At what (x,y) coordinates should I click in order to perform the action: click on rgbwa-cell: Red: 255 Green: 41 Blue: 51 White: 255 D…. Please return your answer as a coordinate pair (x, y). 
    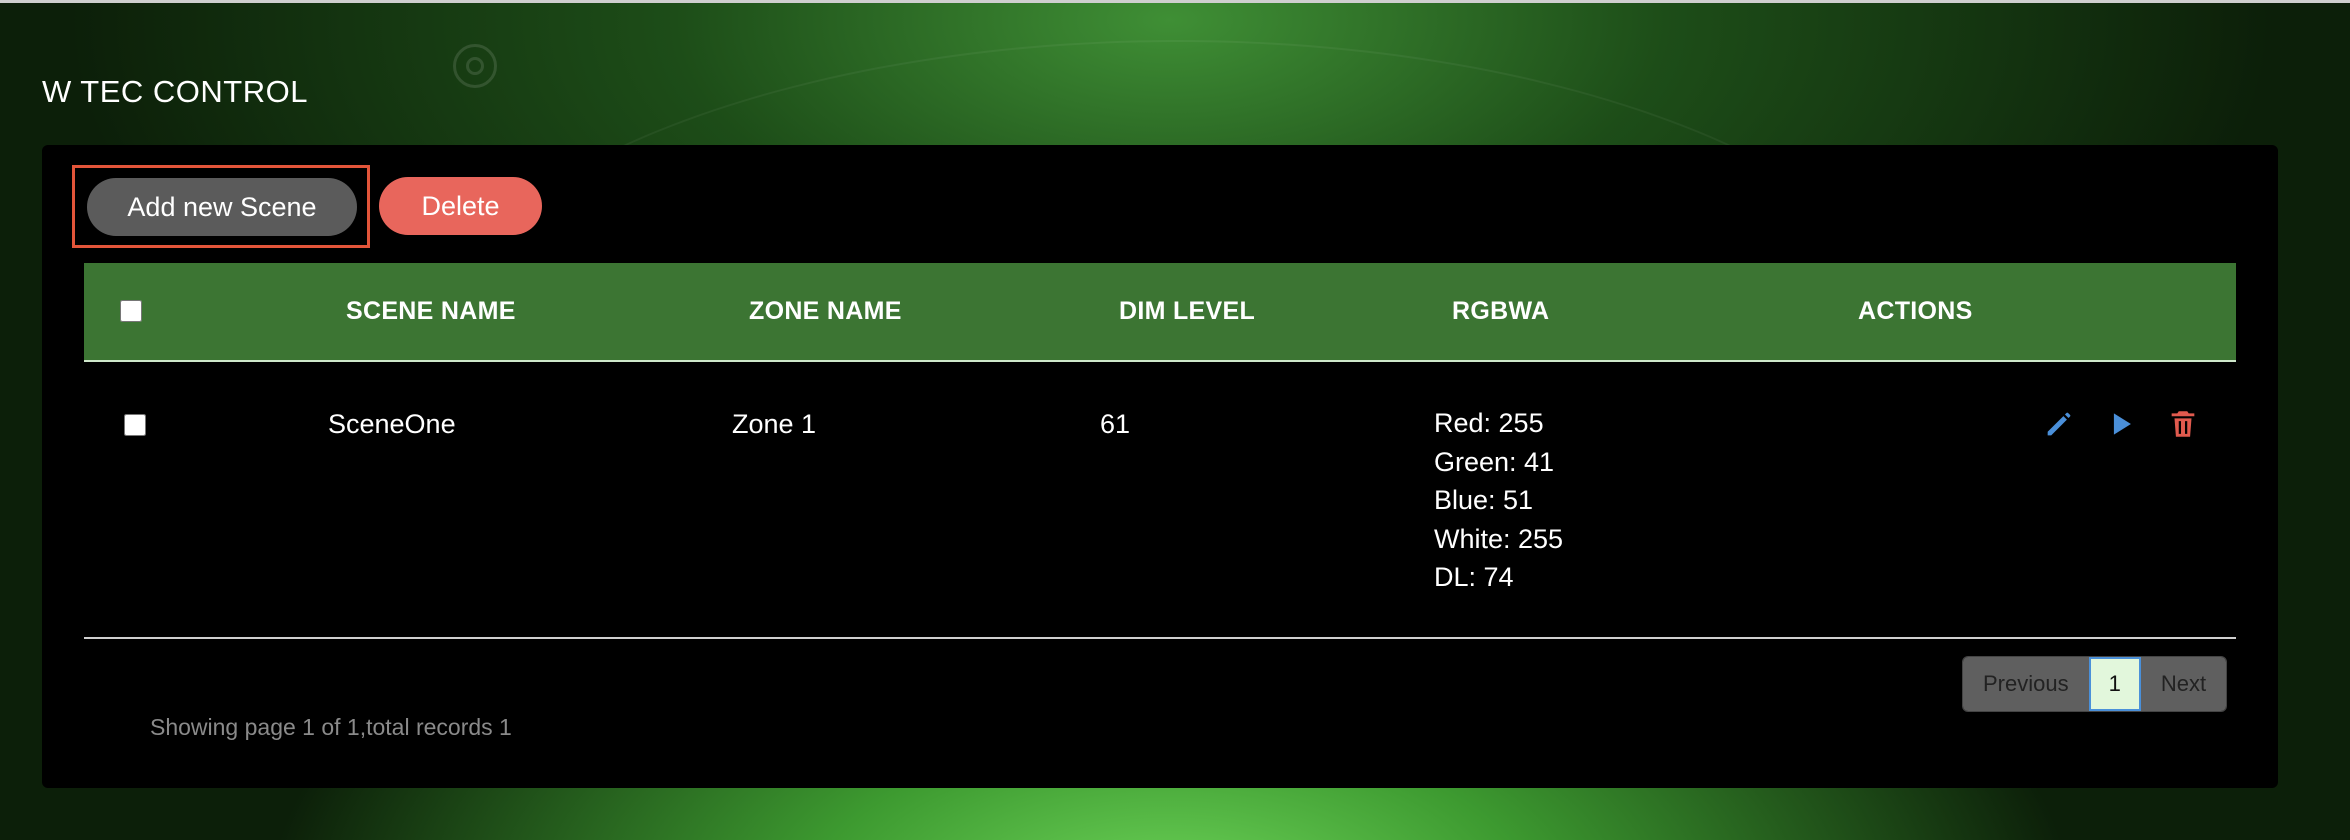
    Looking at the image, I should click on (1498, 500).